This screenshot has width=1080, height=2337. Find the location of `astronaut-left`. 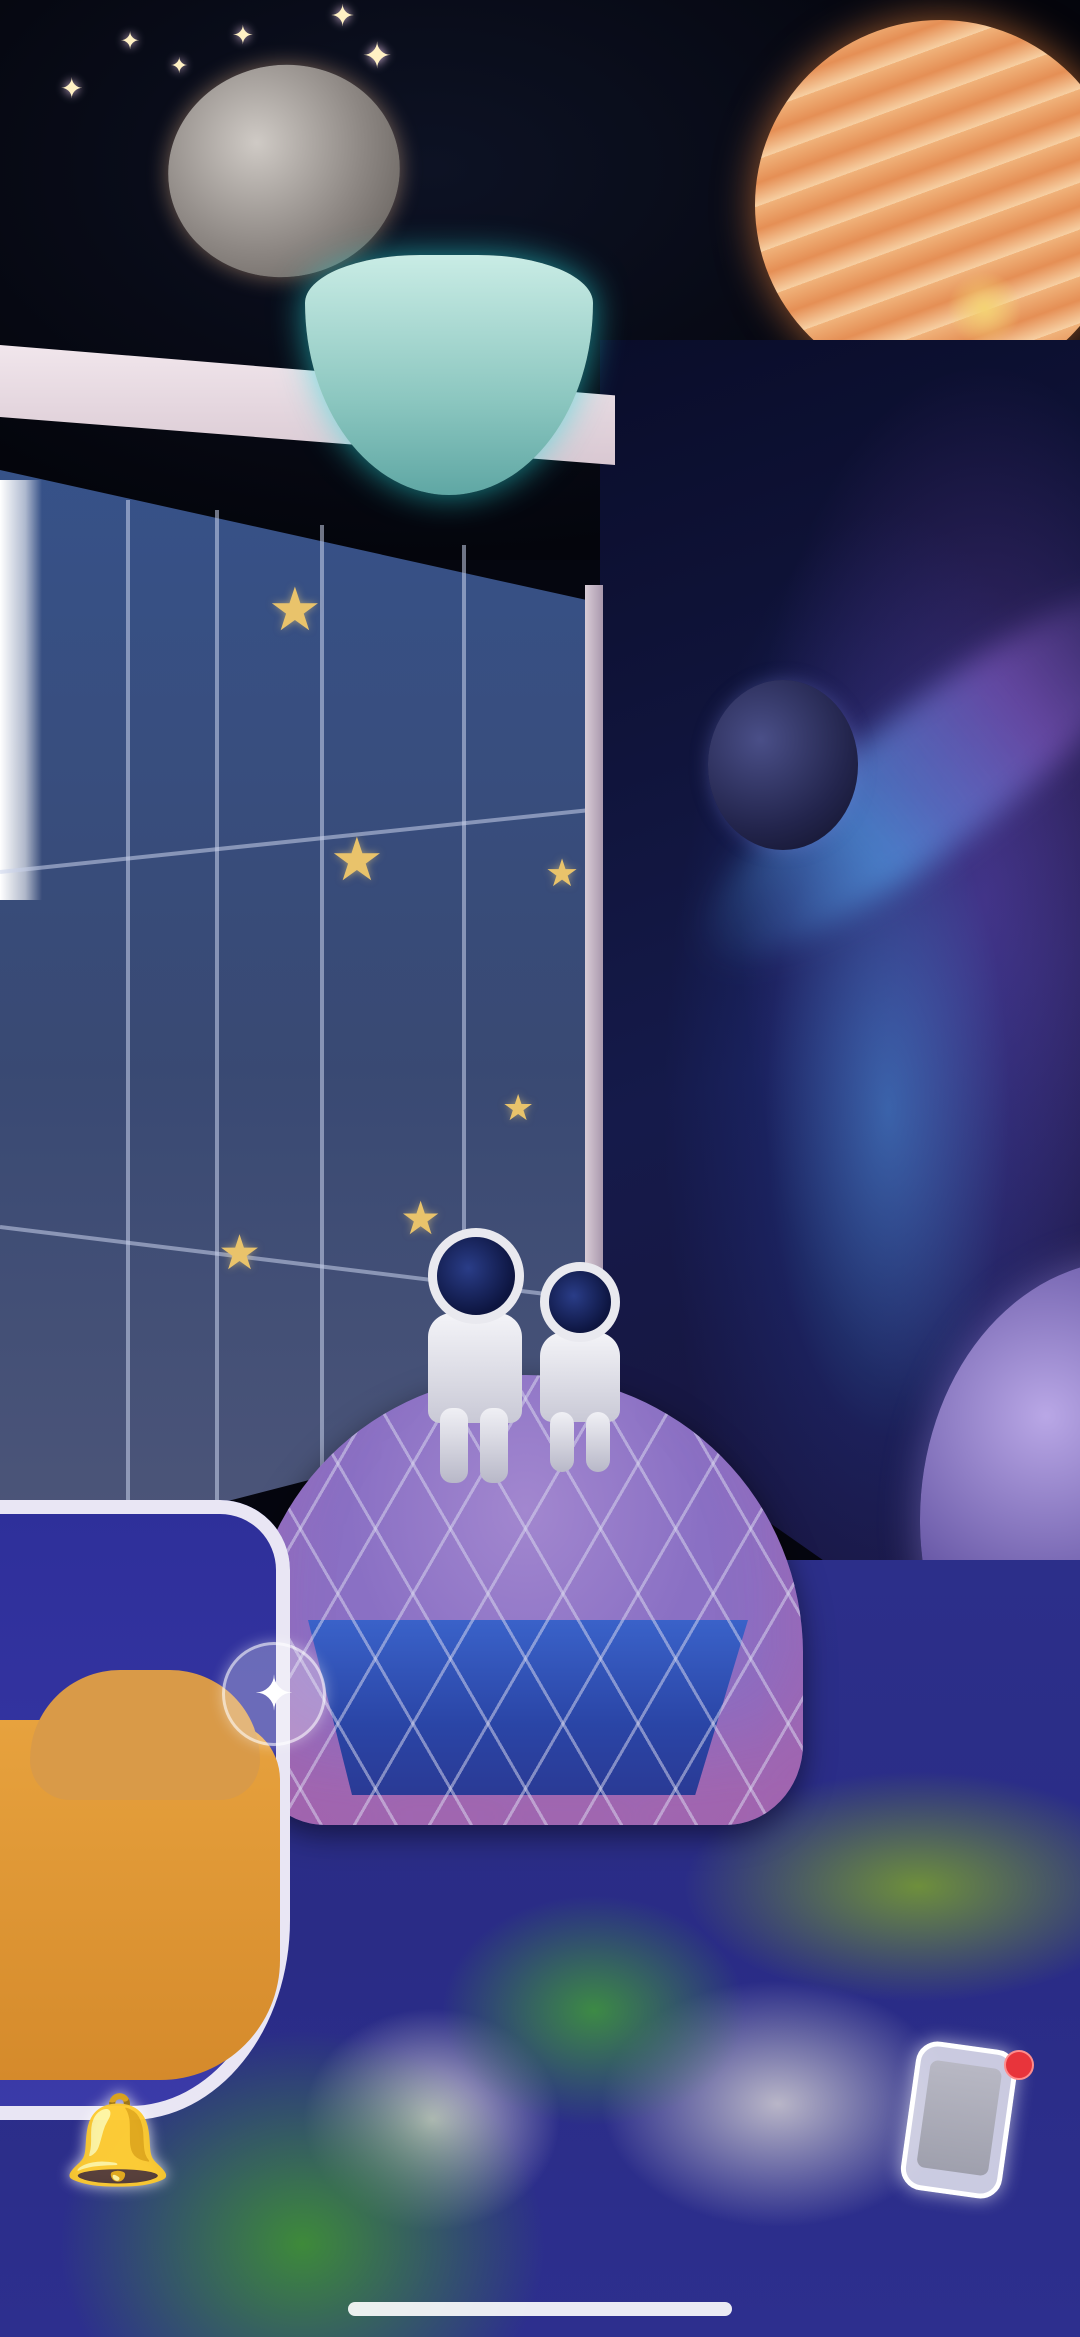

astronaut-left is located at coordinates (475, 1358).